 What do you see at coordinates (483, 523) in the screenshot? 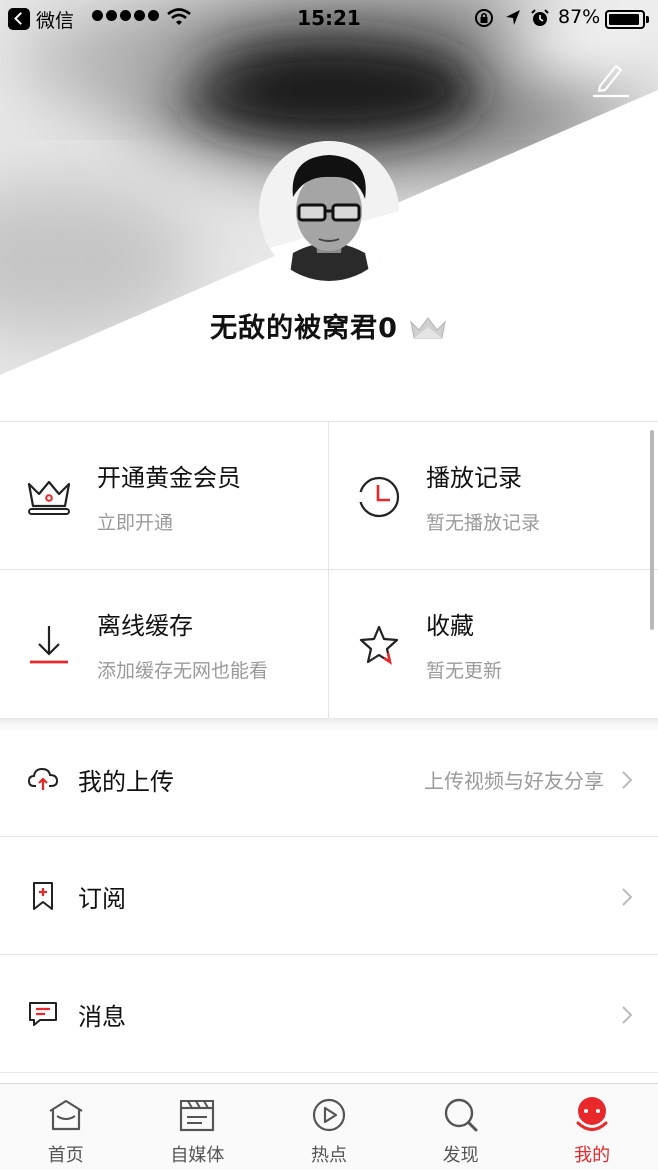
I see `grid-subtitle: 暂无播放记录` at bounding box center [483, 523].